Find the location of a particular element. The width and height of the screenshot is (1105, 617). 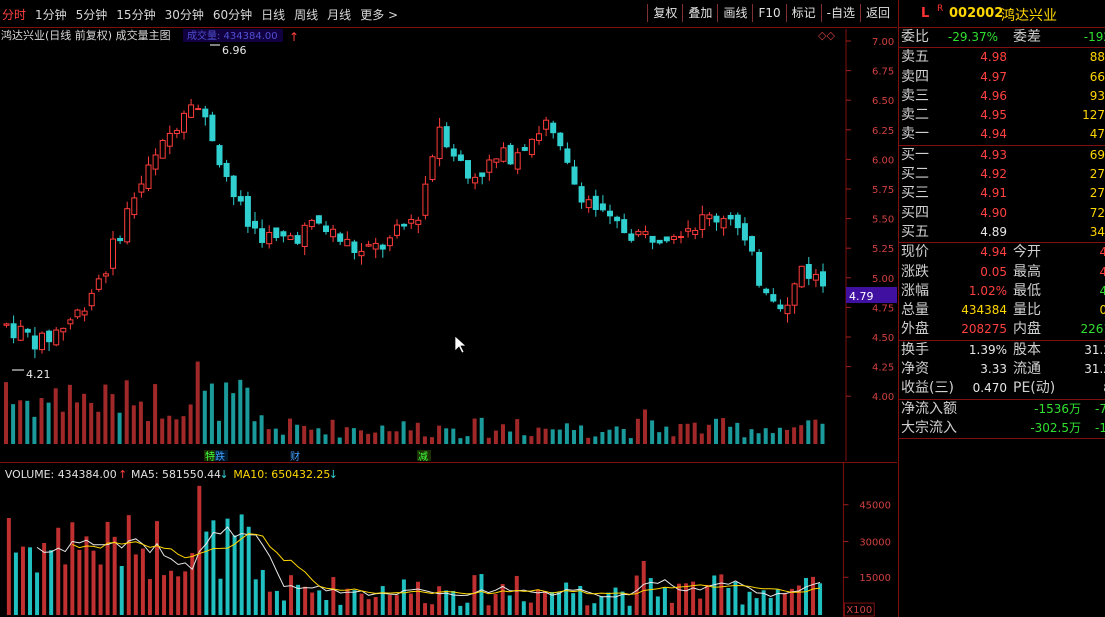

quote-row-1-label2: 最高 is located at coordinates (1027, 271).